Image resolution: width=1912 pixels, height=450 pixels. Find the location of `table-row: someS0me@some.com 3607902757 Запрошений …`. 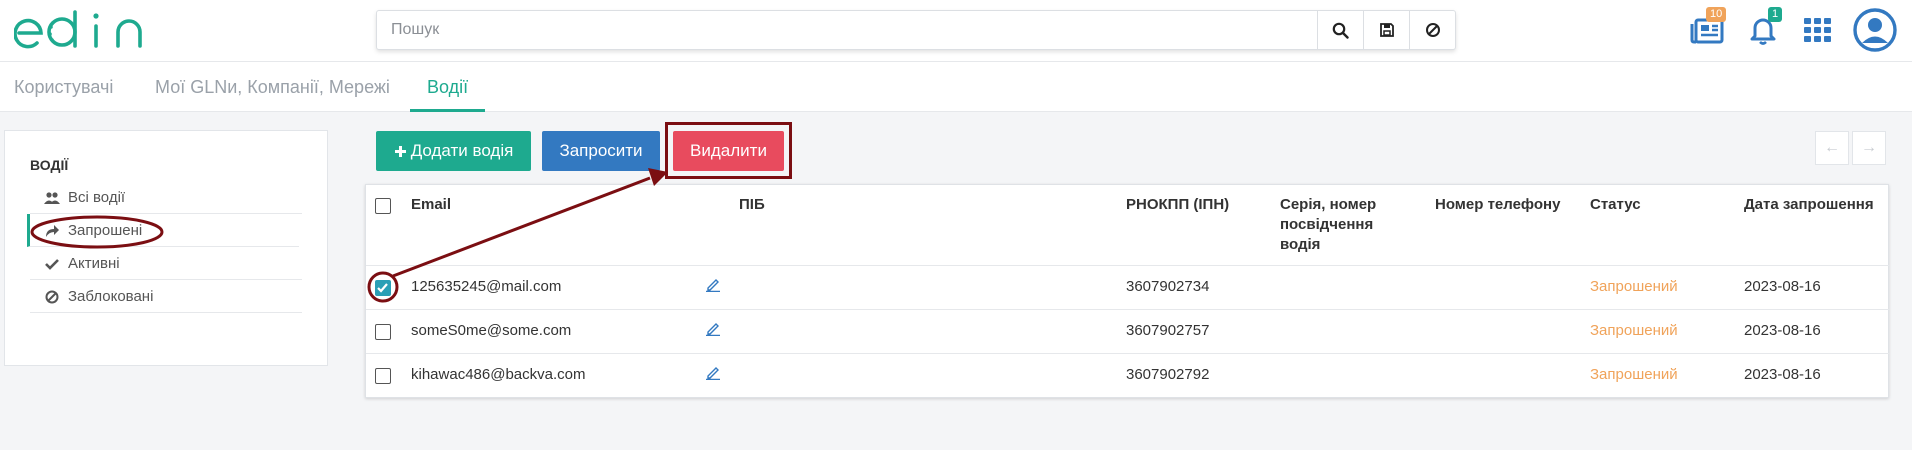

table-row: someS0me@some.com 3607902757 Запрошений … is located at coordinates (1128, 331).